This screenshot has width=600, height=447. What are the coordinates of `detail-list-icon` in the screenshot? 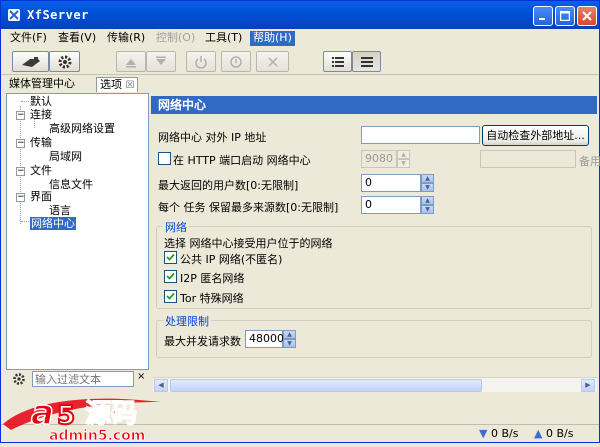 It's located at (366, 61).